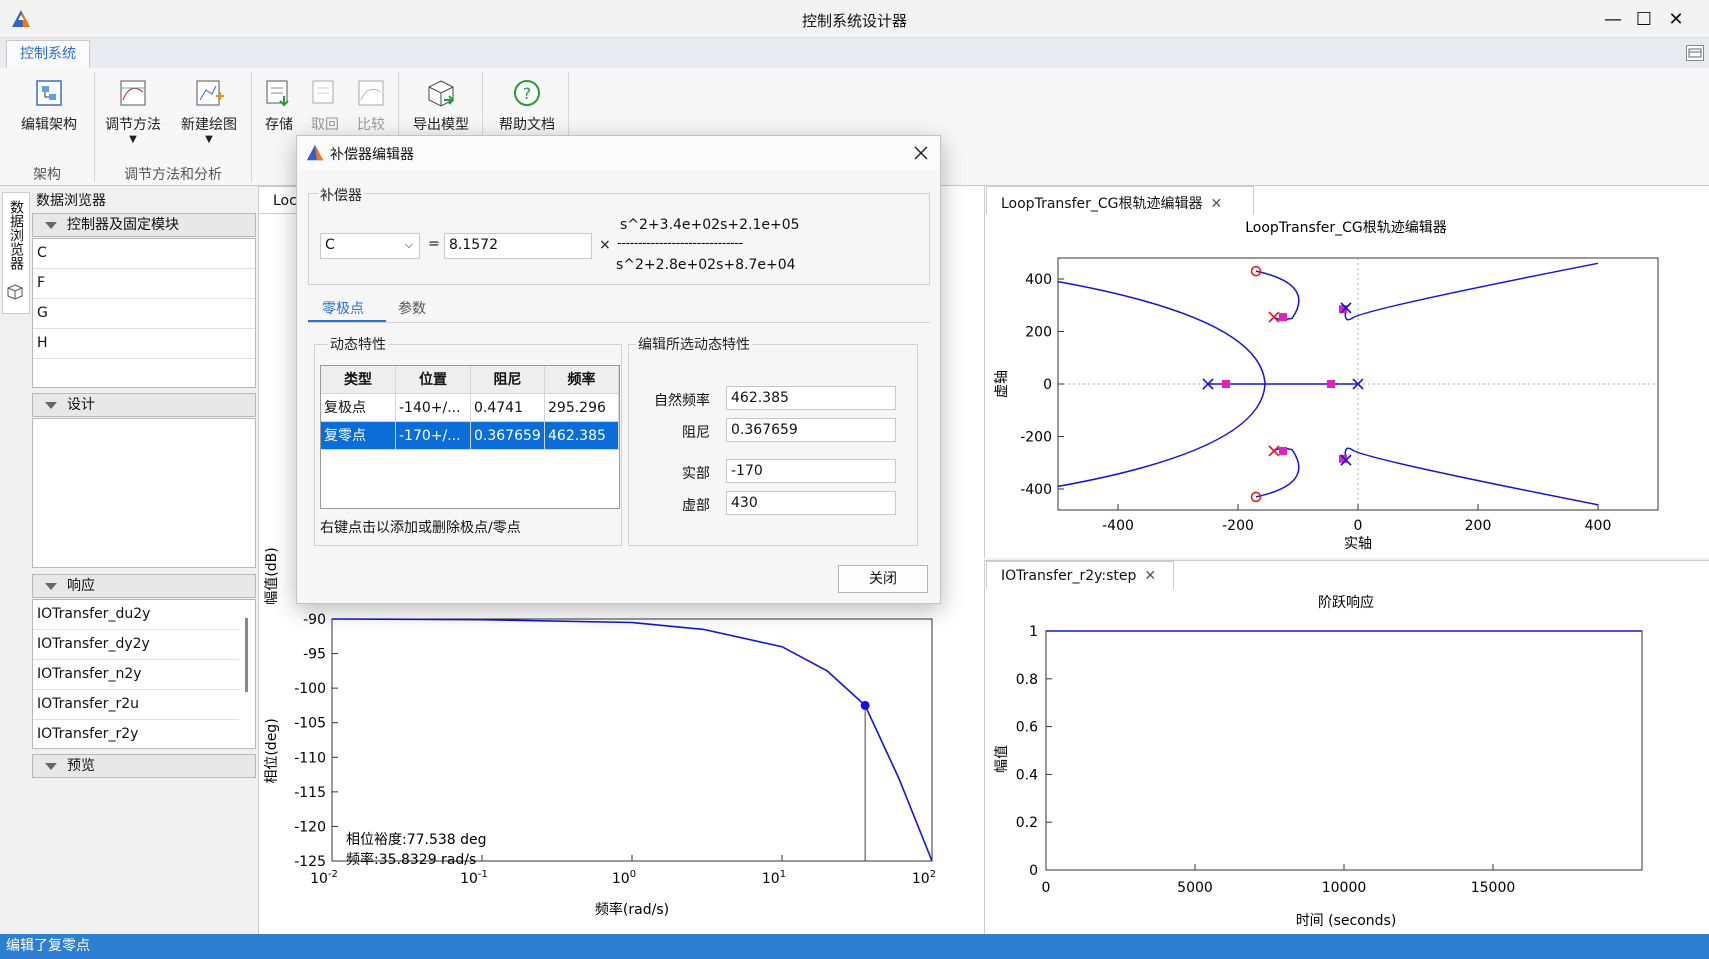 Image resolution: width=1709 pixels, height=959 pixels. Describe the element at coordinates (411, 859) in the screenshot. I see `phase-margin-freq-annotation: 频率:35.8329 rad/s` at that location.